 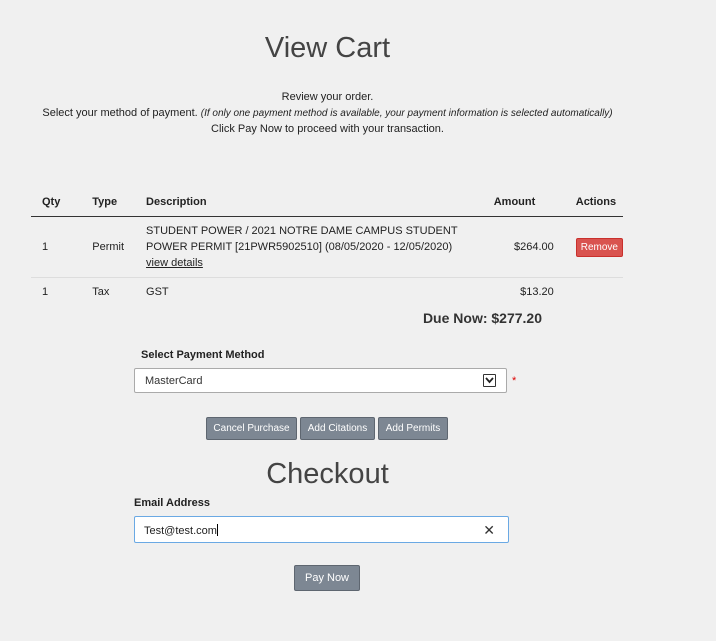 I want to click on column-header-type: Type, so click(x=119, y=203).